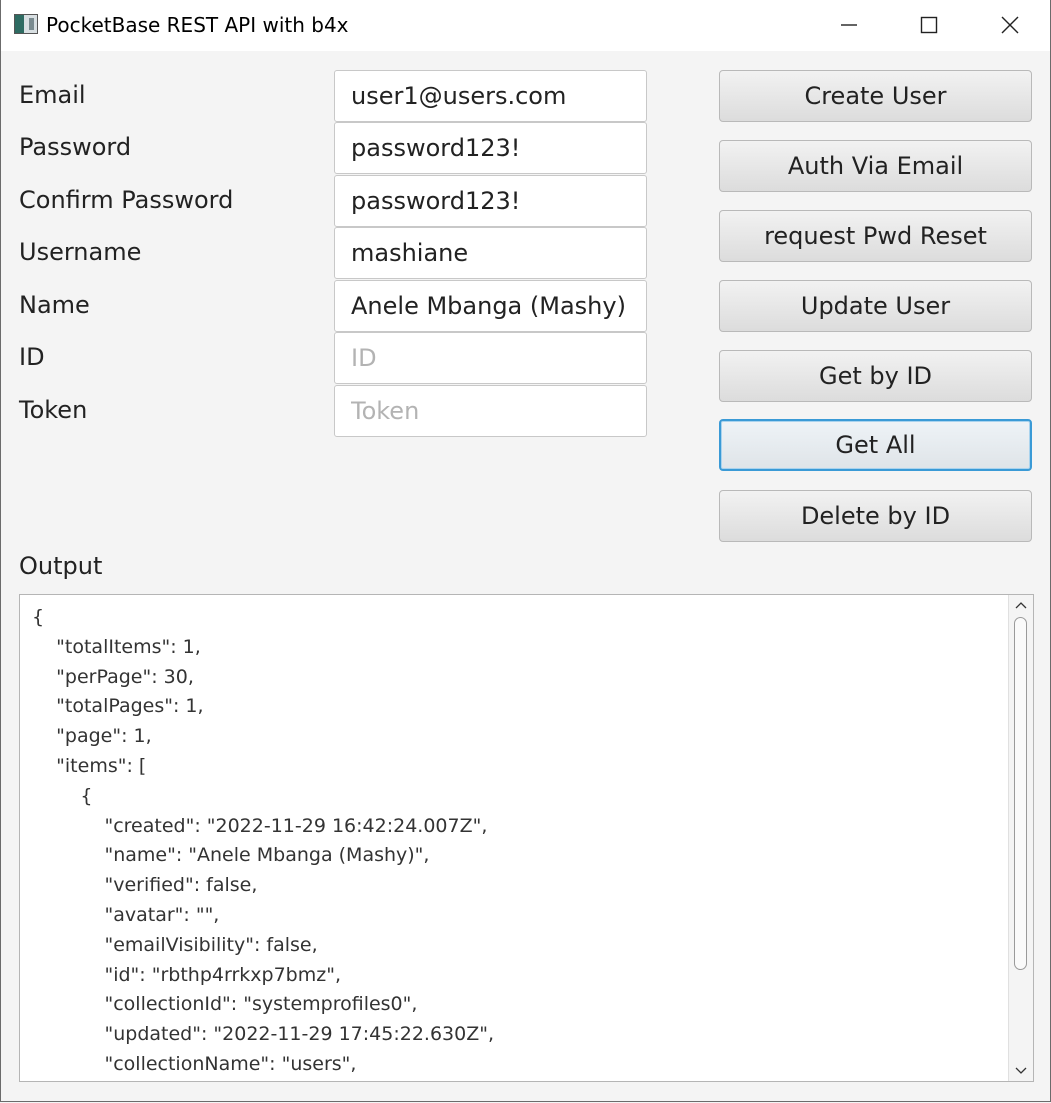 The image size is (1051, 1103). Describe the element at coordinates (490, 306) in the screenshot. I see `name-field` at that location.